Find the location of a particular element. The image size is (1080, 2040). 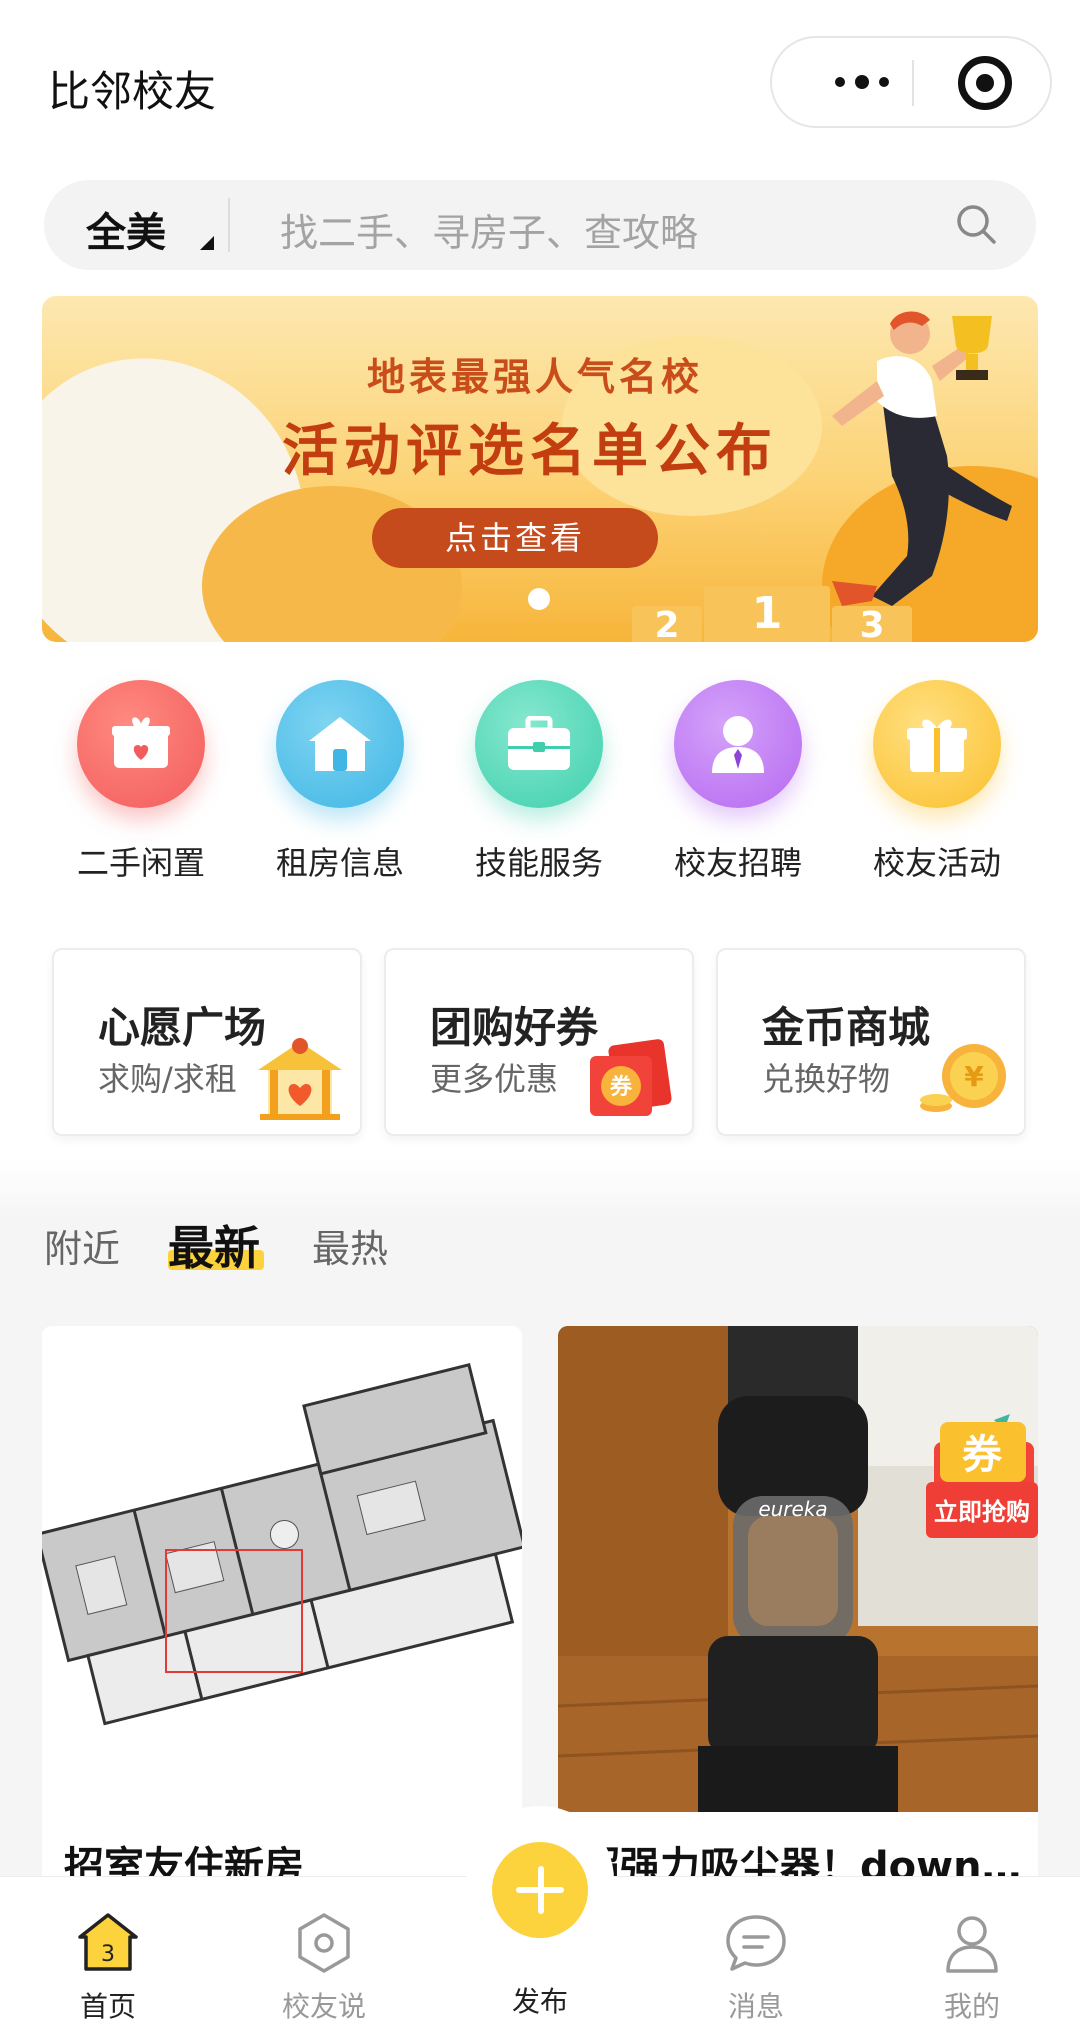

category-label: 租房信息 is located at coordinates (339, 863).